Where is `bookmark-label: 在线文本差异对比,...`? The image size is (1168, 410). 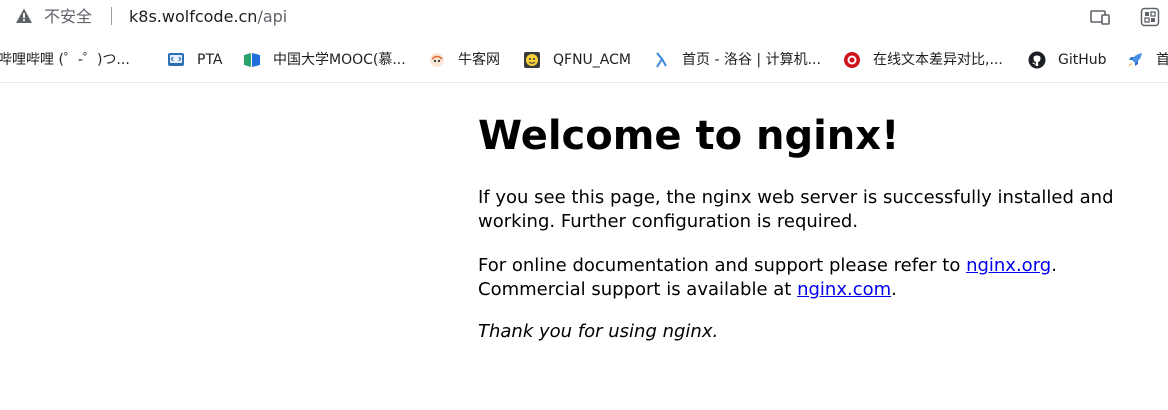
bookmark-label: 在线文本差异对比,... is located at coordinates (938, 60).